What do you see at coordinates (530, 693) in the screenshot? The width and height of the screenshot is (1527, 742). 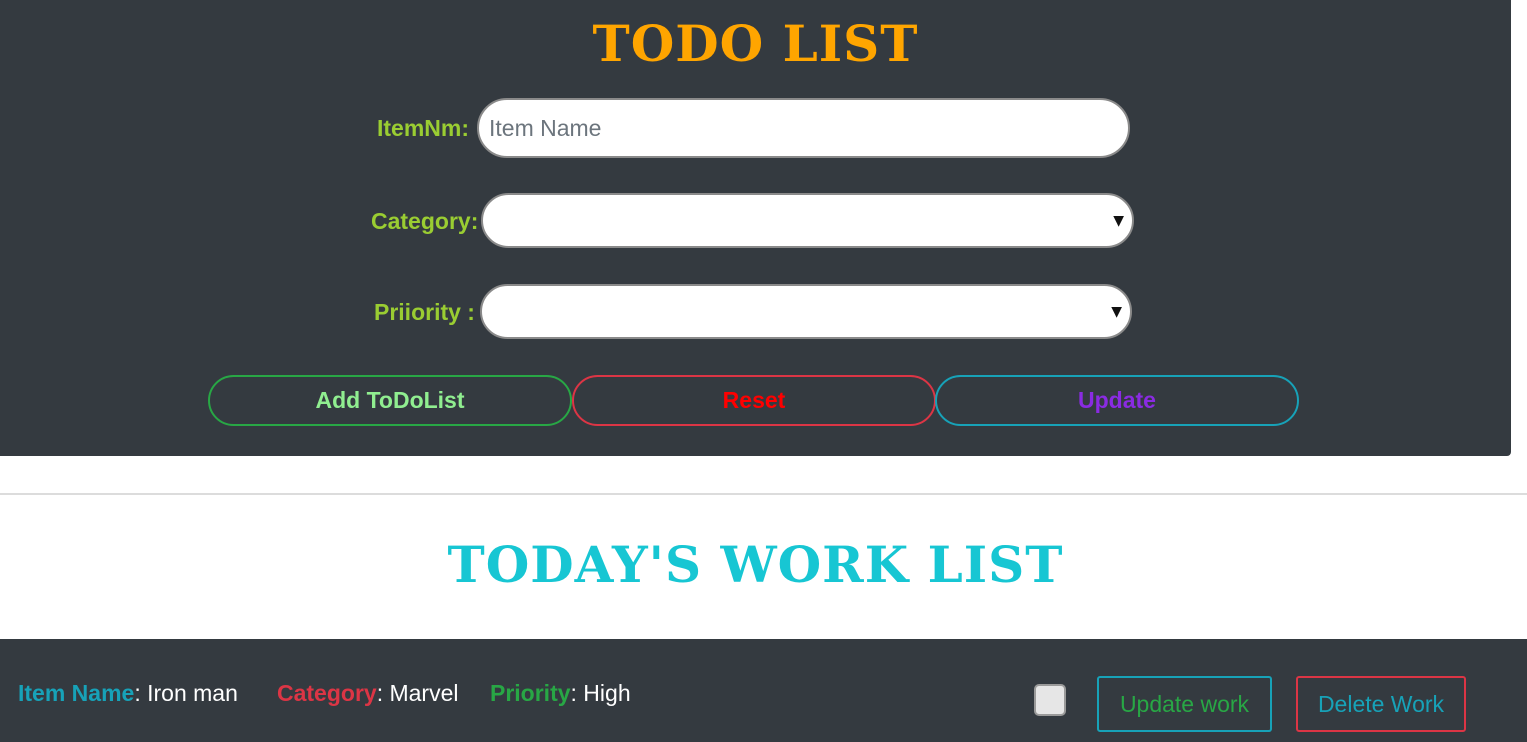 I see `item-priority-key: Priority` at bounding box center [530, 693].